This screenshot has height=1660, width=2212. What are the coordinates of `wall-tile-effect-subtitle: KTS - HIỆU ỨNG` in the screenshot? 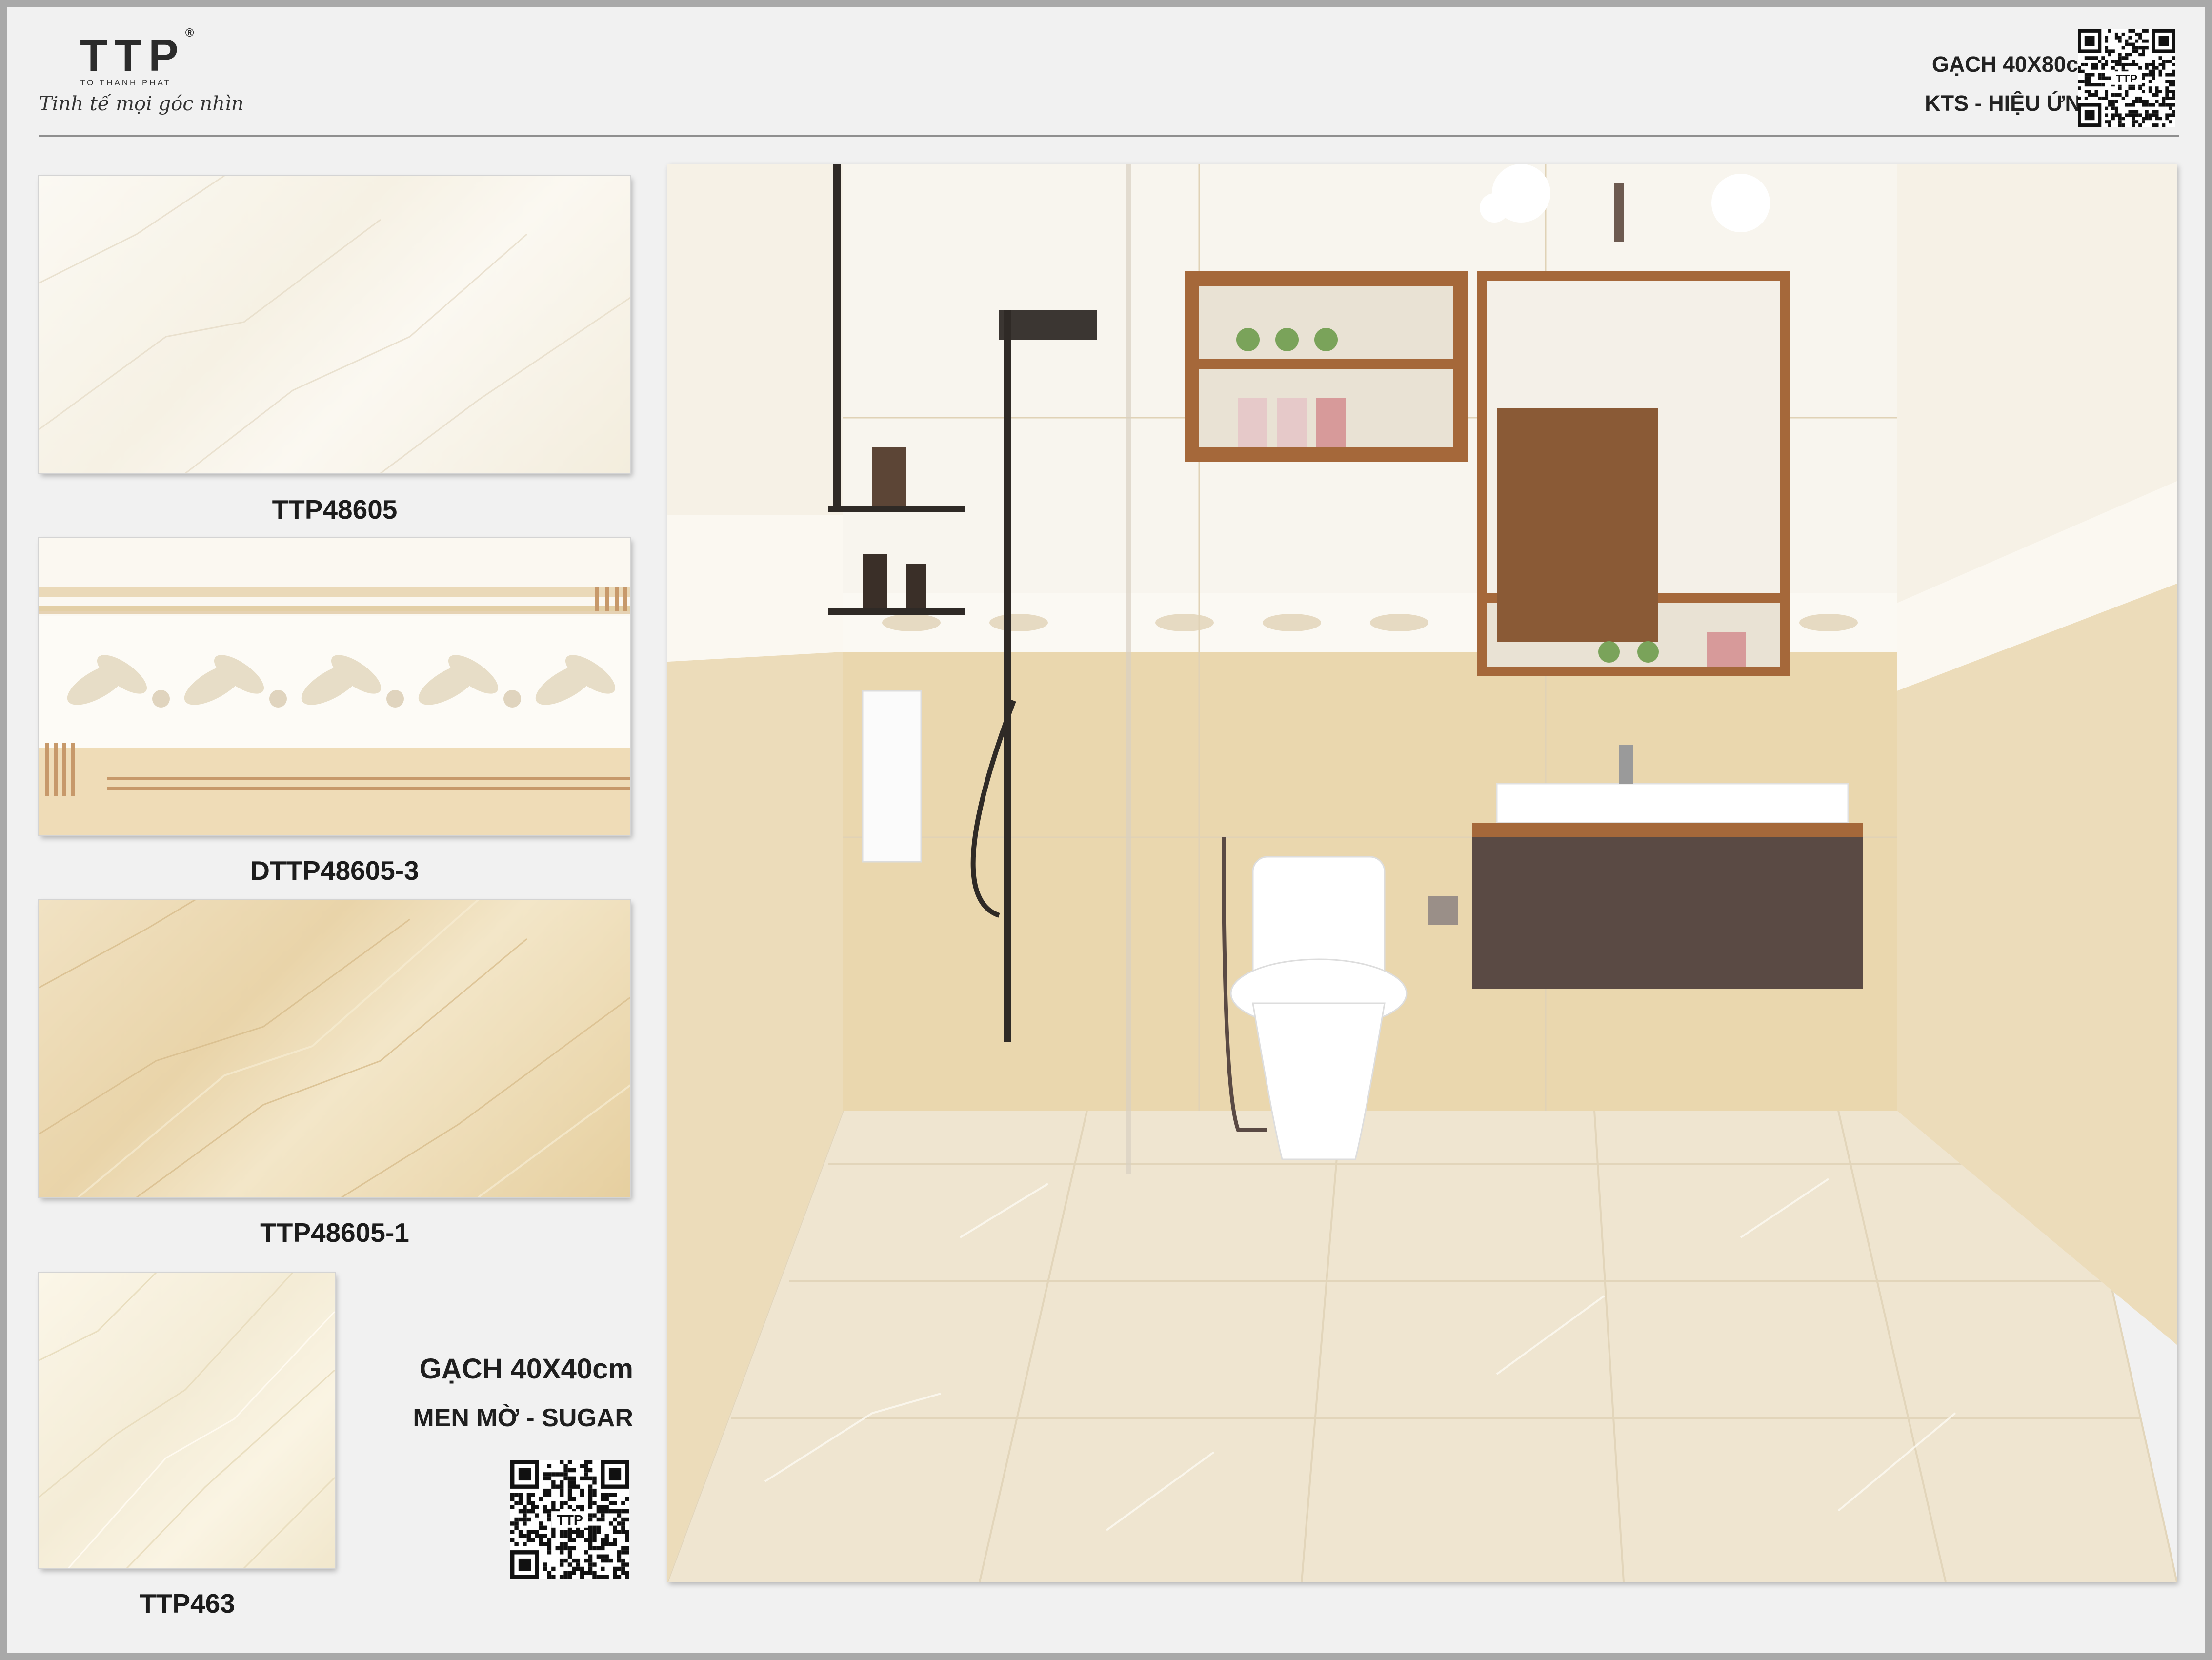 It's located at (2012, 103).